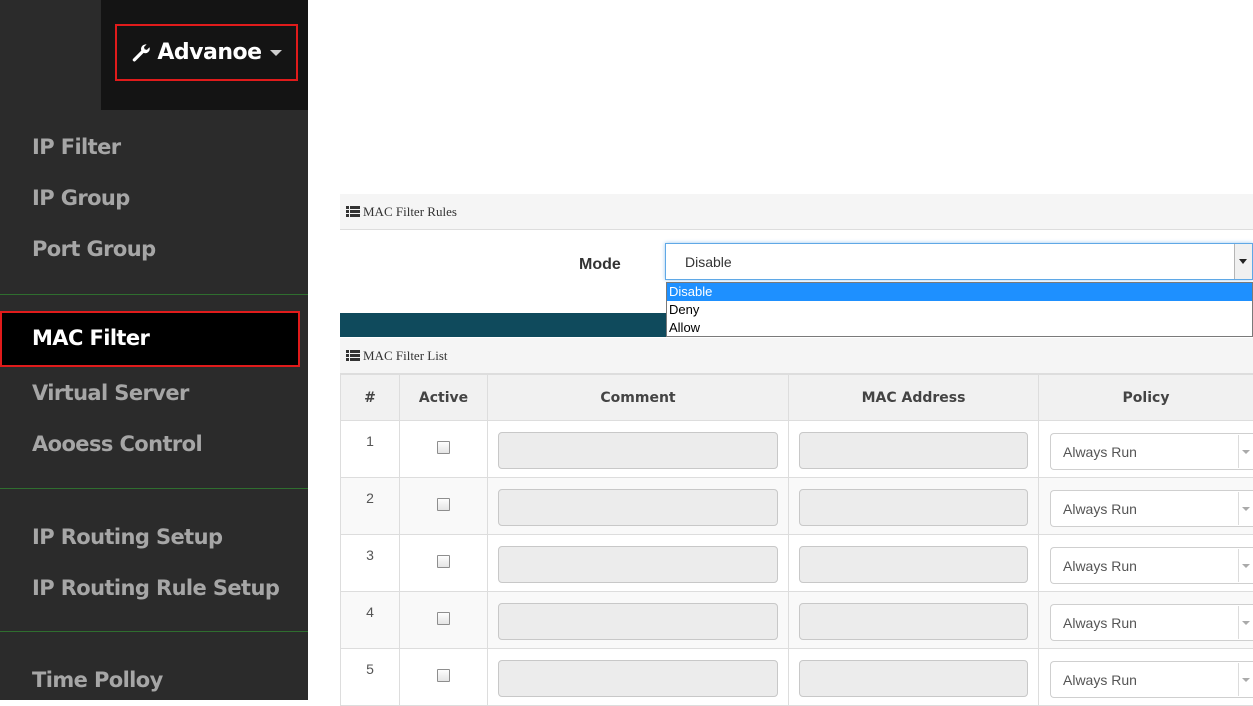  Describe the element at coordinates (914, 398) in the screenshot. I see `column-header-mac-address: MAC Address` at that location.